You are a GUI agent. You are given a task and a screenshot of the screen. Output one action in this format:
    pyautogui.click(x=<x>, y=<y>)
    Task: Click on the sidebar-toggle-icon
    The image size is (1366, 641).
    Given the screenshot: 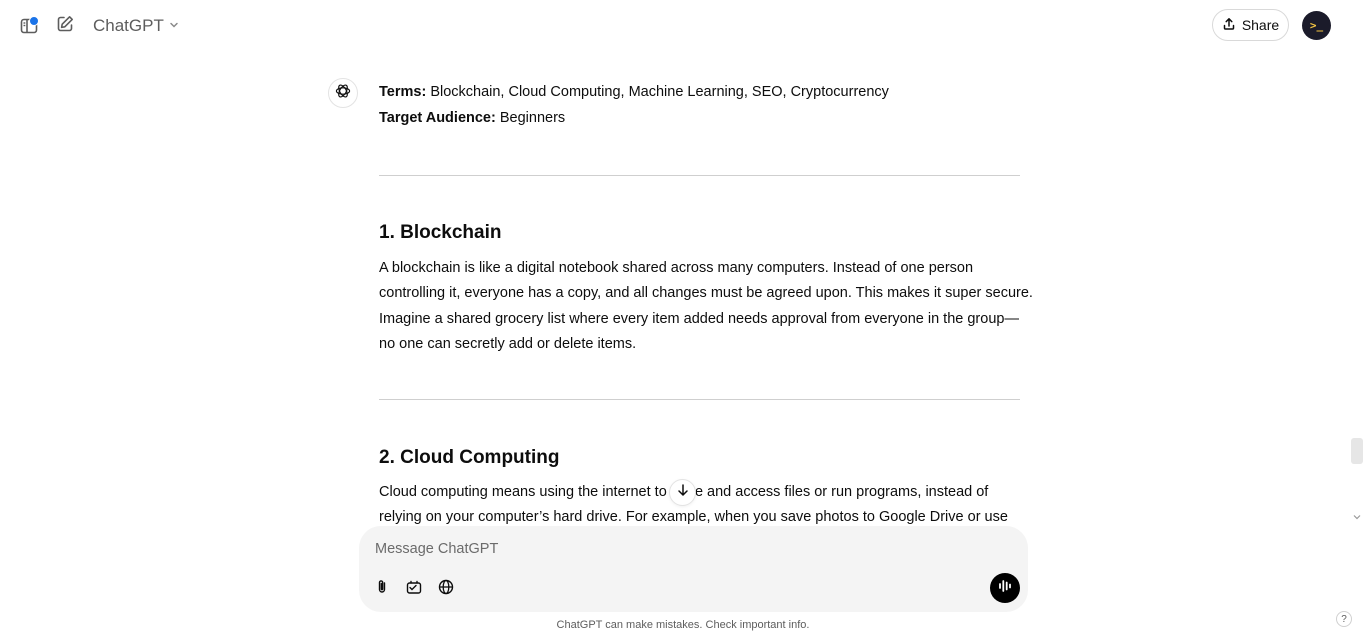 What is the action you would take?
    pyautogui.click(x=29, y=26)
    